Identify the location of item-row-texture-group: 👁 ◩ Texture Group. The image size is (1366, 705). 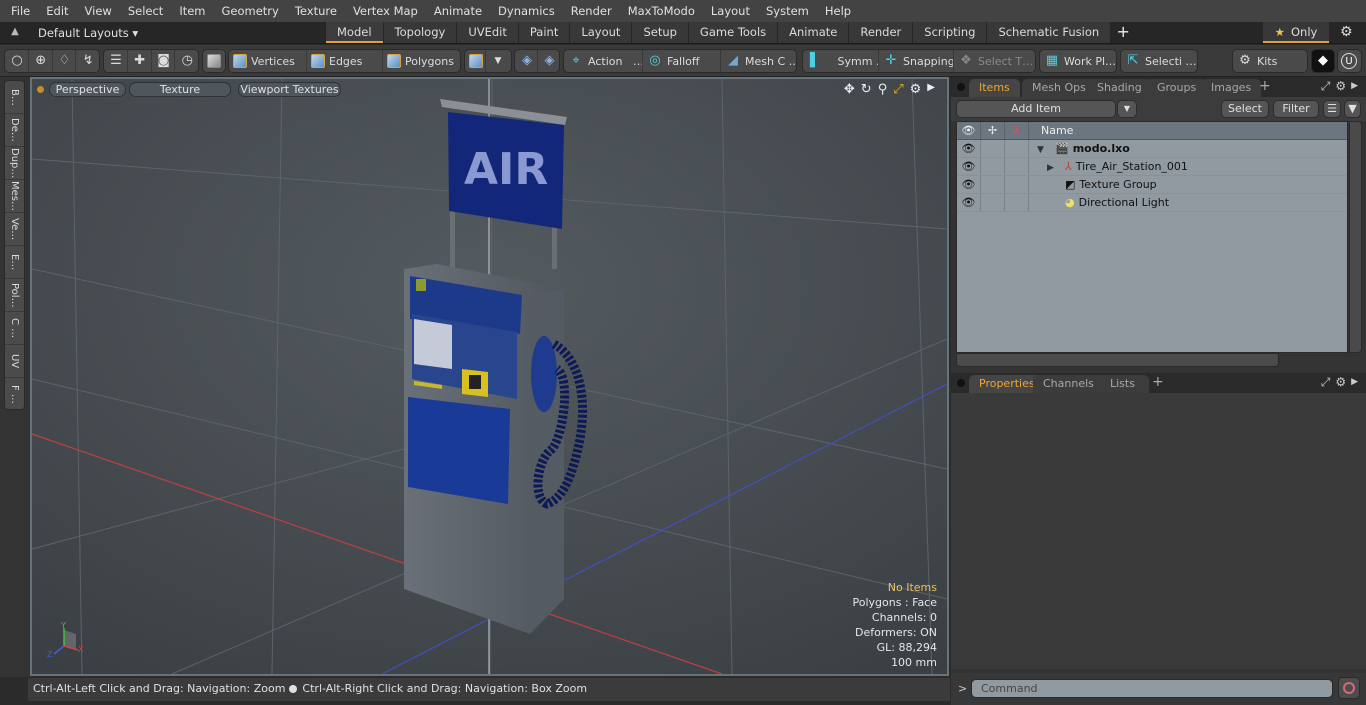
(1152, 185).